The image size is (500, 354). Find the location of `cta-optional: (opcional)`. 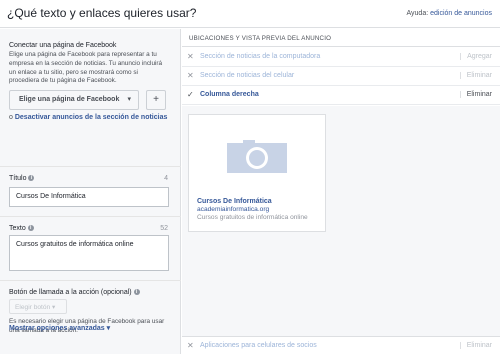

cta-optional: (opcional) is located at coordinates (116, 292).